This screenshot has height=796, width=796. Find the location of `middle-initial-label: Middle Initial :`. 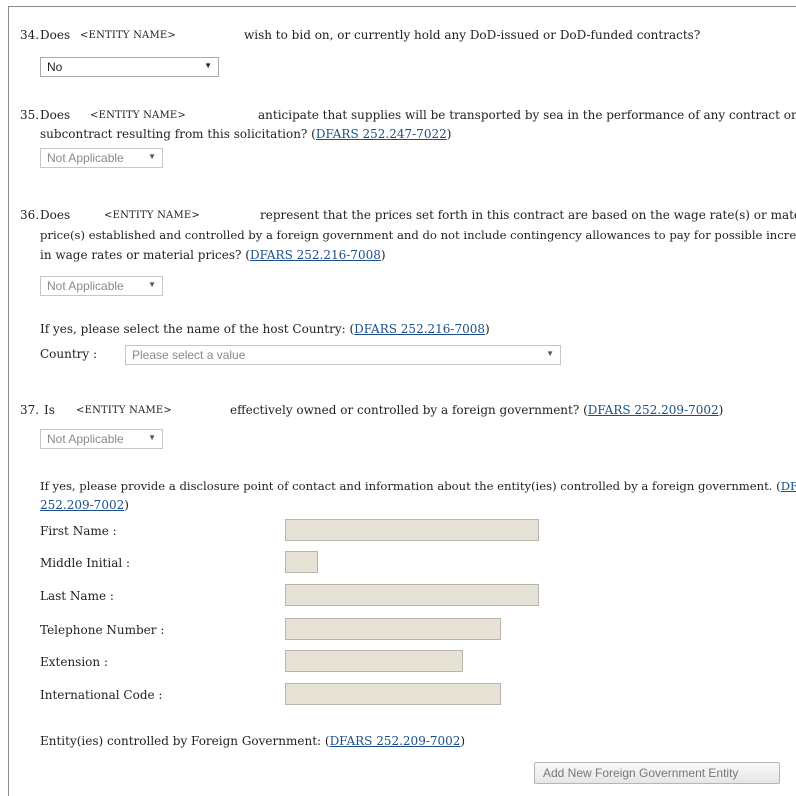

middle-initial-label: Middle Initial : is located at coordinates (85, 563).